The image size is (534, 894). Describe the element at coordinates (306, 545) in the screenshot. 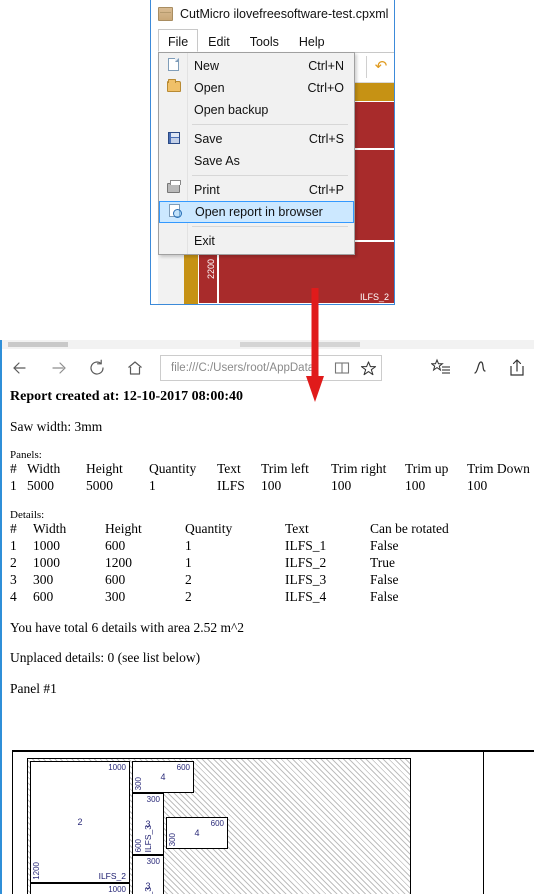

I see `cell: ILFS_1` at that location.